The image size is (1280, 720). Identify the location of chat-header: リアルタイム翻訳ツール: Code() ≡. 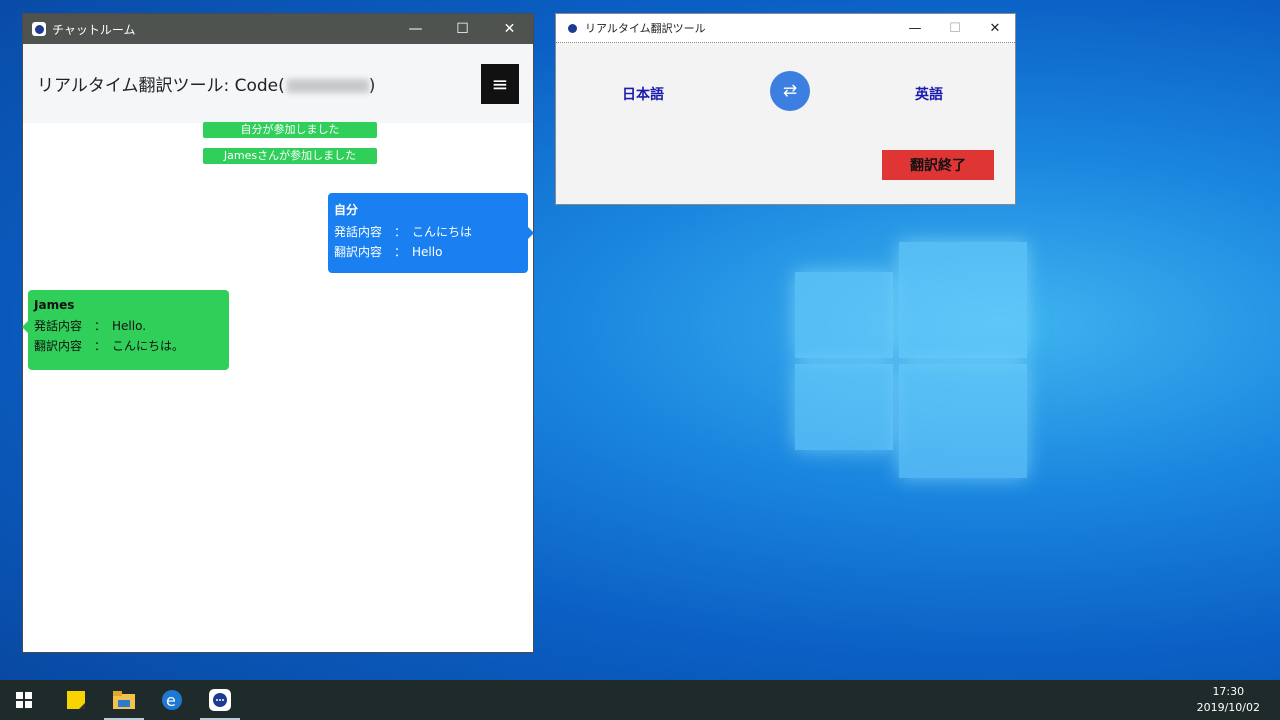
(278, 83).